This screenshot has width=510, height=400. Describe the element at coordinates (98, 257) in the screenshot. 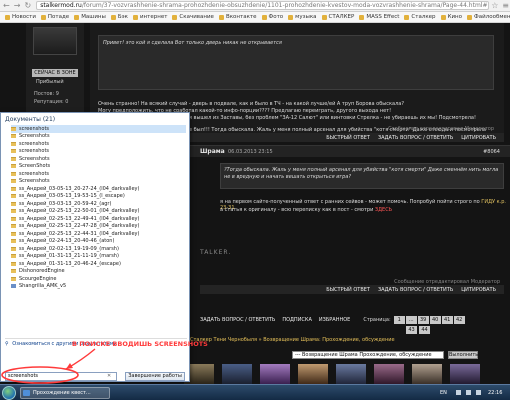

I see `search-result-item: ss_Андрей_01-31-13_21-11-19_(marsh)` at that location.